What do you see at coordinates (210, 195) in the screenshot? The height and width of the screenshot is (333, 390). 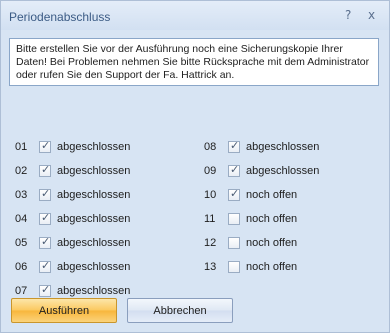 I see `period-number: 10` at bounding box center [210, 195].